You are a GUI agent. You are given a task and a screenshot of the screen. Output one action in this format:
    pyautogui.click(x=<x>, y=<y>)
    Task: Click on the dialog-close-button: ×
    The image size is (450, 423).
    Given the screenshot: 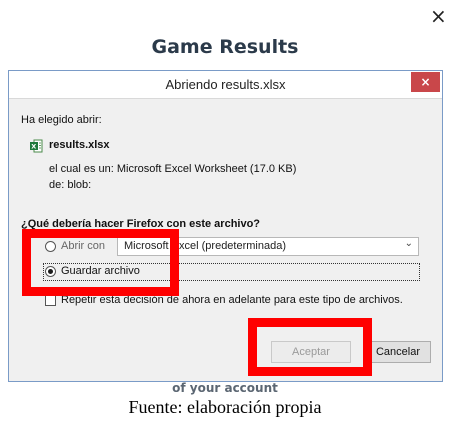 What is the action you would take?
    pyautogui.click(x=425, y=82)
    